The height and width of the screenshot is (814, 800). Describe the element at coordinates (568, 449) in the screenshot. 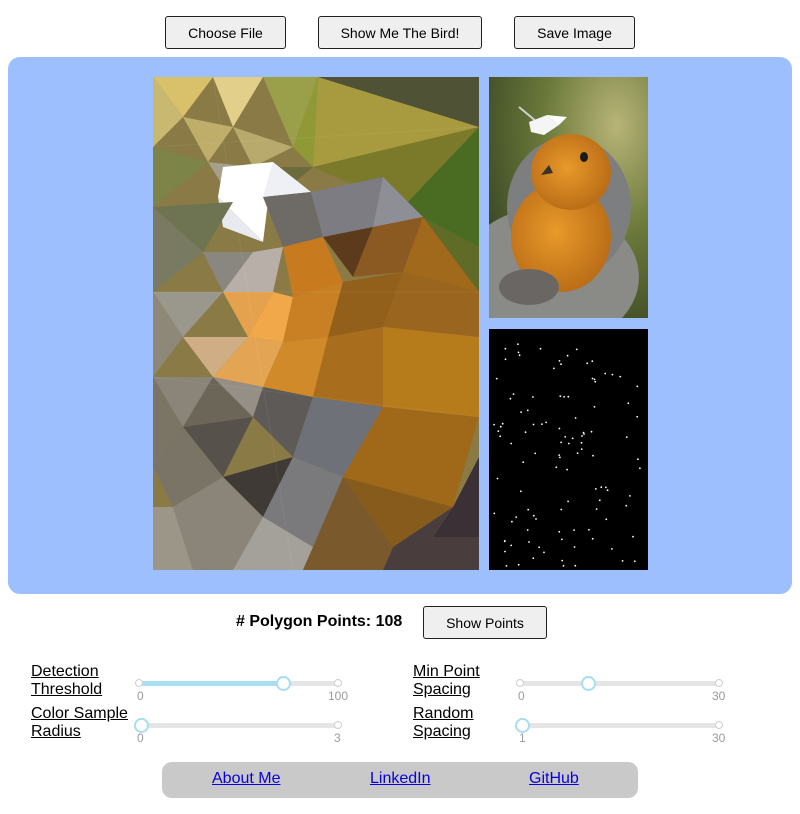

I see `points-preview` at that location.